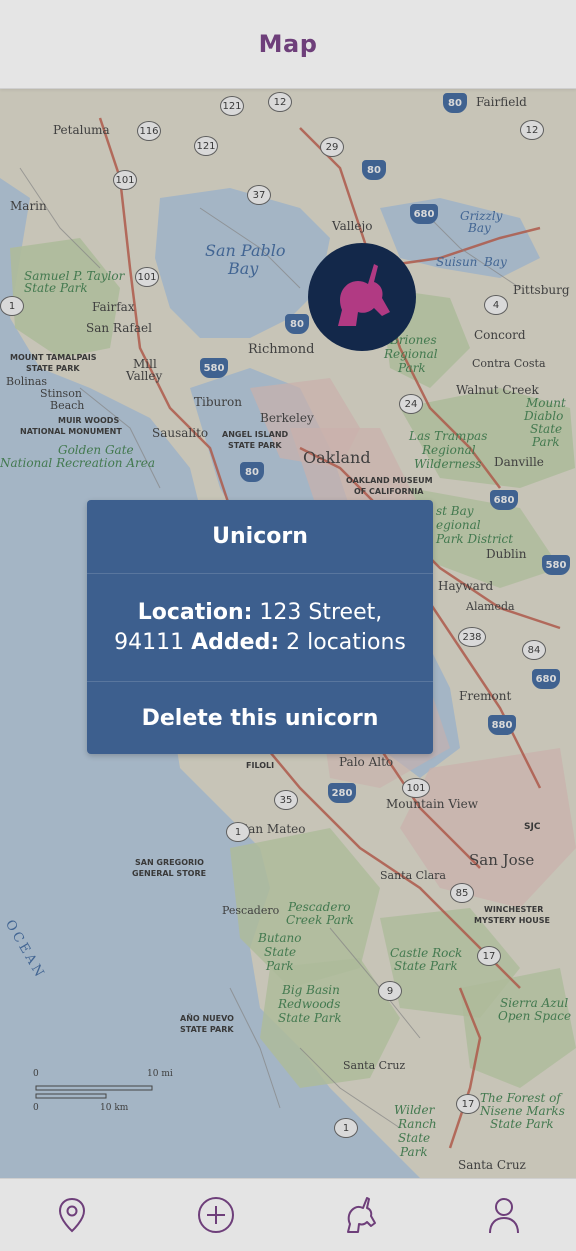  Describe the element at coordinates (280, 102) in the screenshot. I see `highway-shield: 12` at that location.